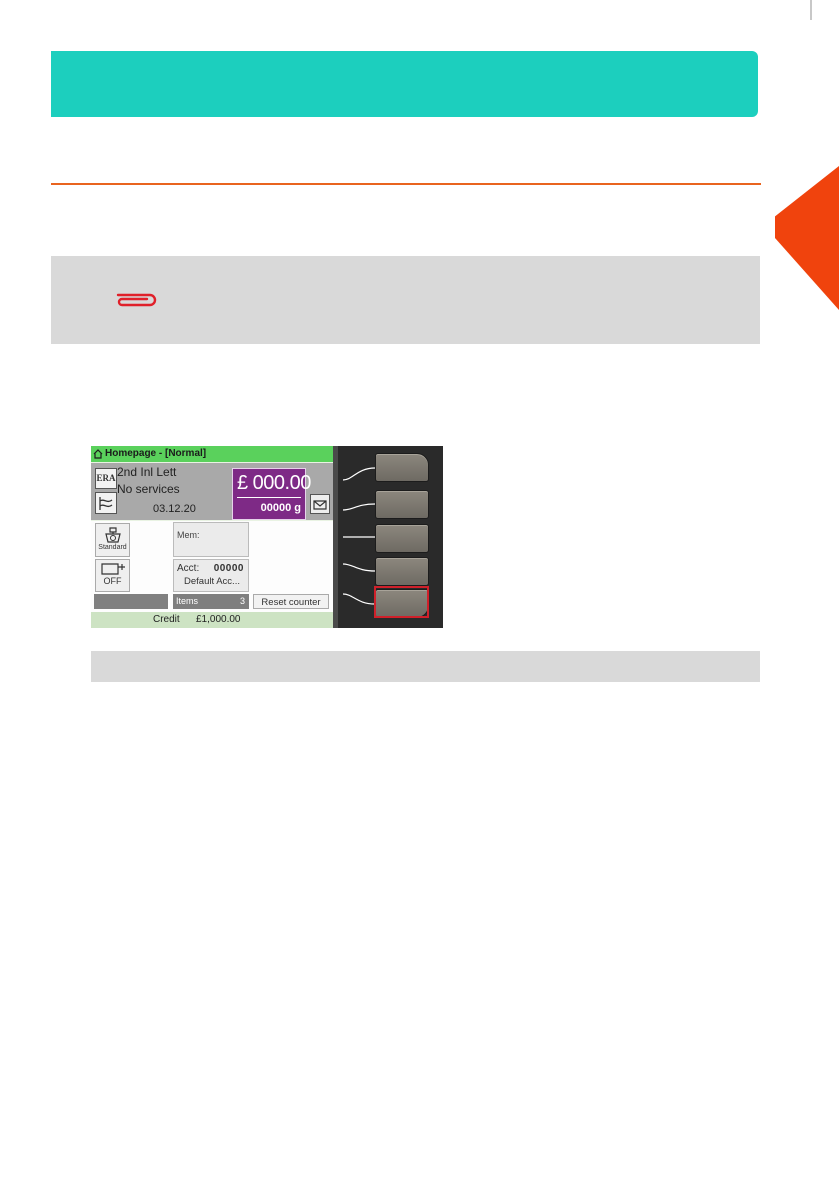 The image size is (839, 1191). I want to click on card-reader-icon, so click(112, 569).